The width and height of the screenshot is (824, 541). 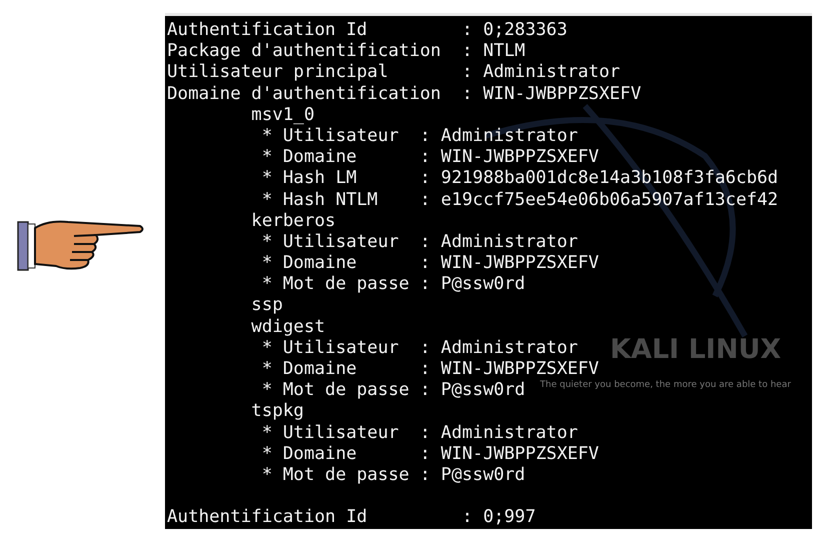 I want to click on terminal-line: ssp, so click(x=266, y=305).